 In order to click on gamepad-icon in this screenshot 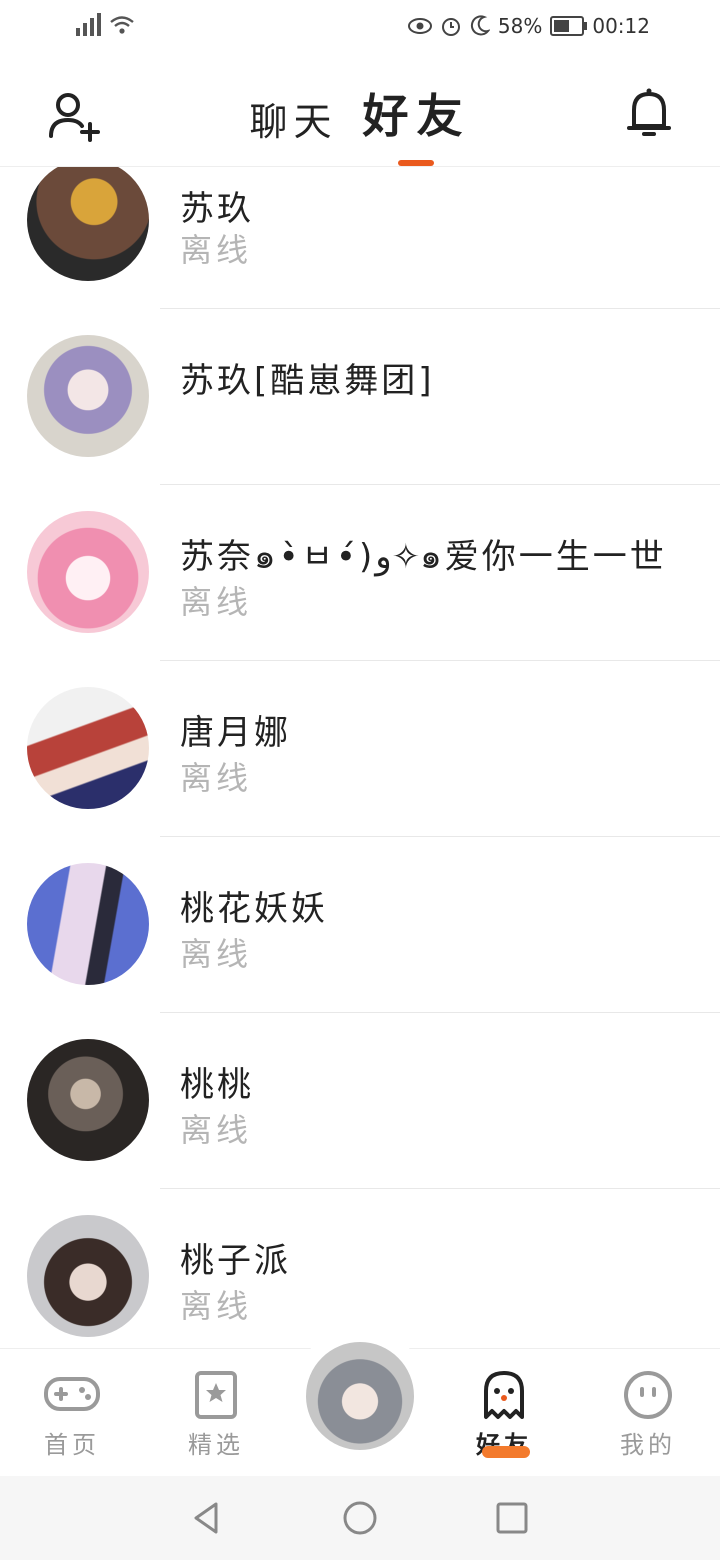, I will do `click(72, 1394)`.